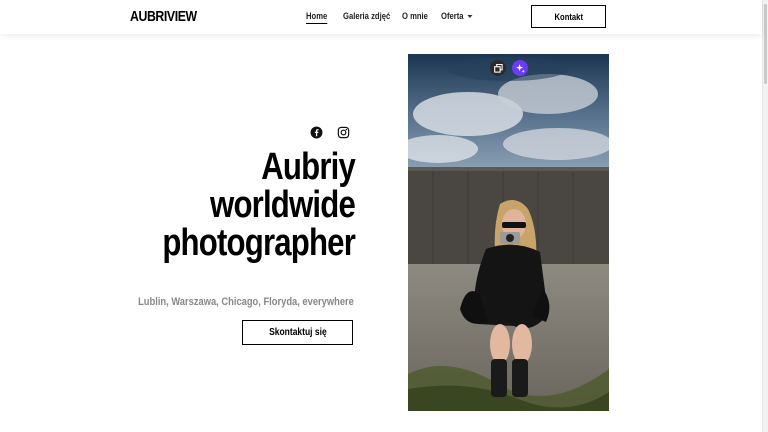  What do you see at coordinates (415, 16) in the screenshot?
I see `nav-about: O mnie` at bounding box center [415, 16].